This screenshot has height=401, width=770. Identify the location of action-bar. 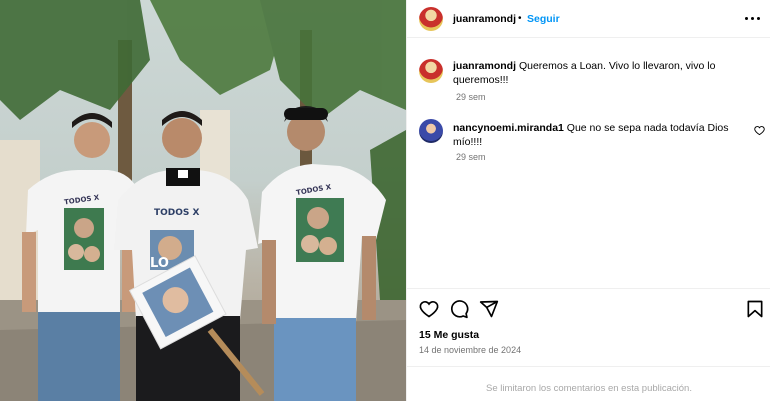
(588, 307).